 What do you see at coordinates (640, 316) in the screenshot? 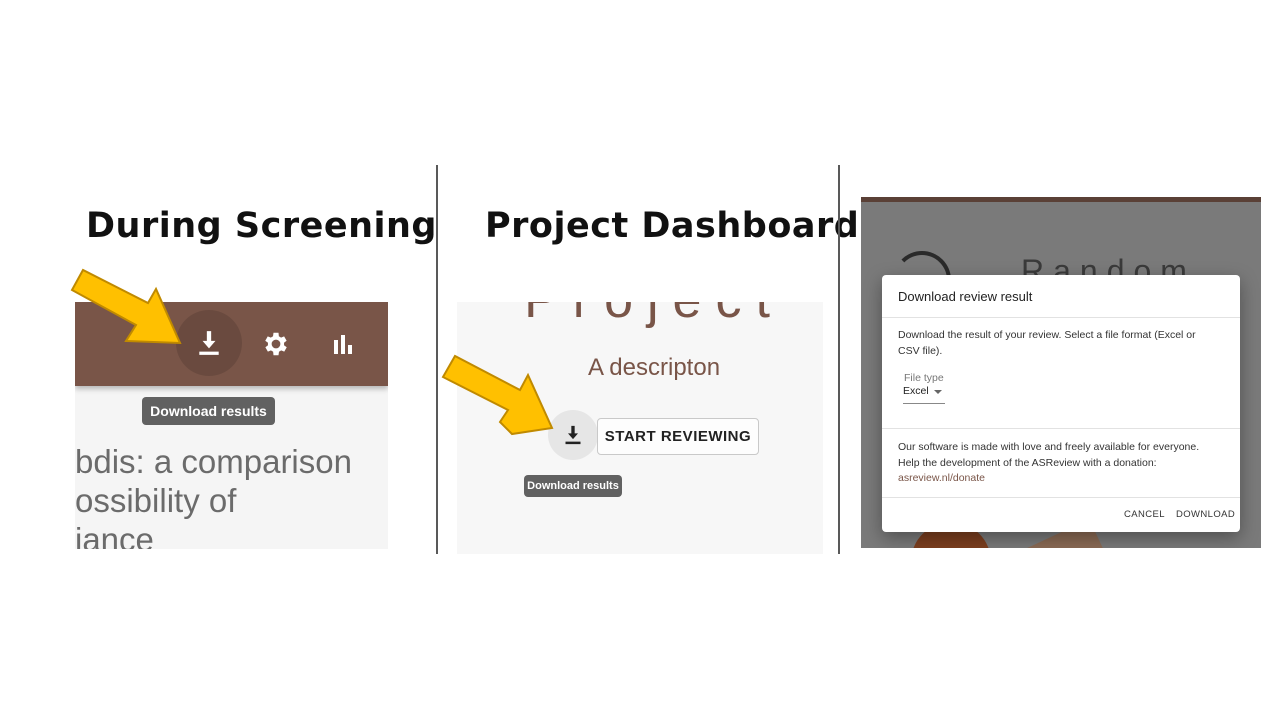
I see `project-title: Project` at bounding box center [640, 316].